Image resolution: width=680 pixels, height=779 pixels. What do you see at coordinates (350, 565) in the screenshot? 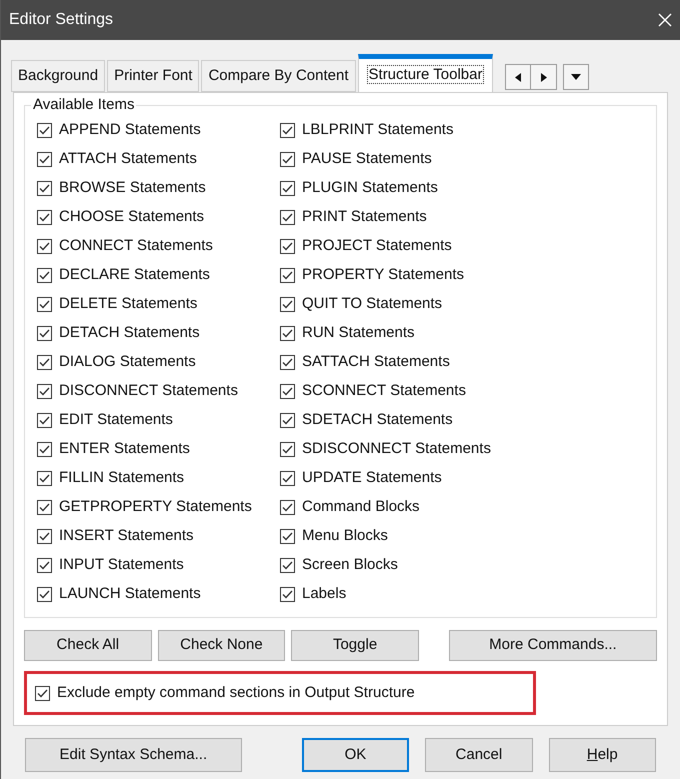
I see `checkbox-label: Screen Blocks` at bounding box center [350, 565].